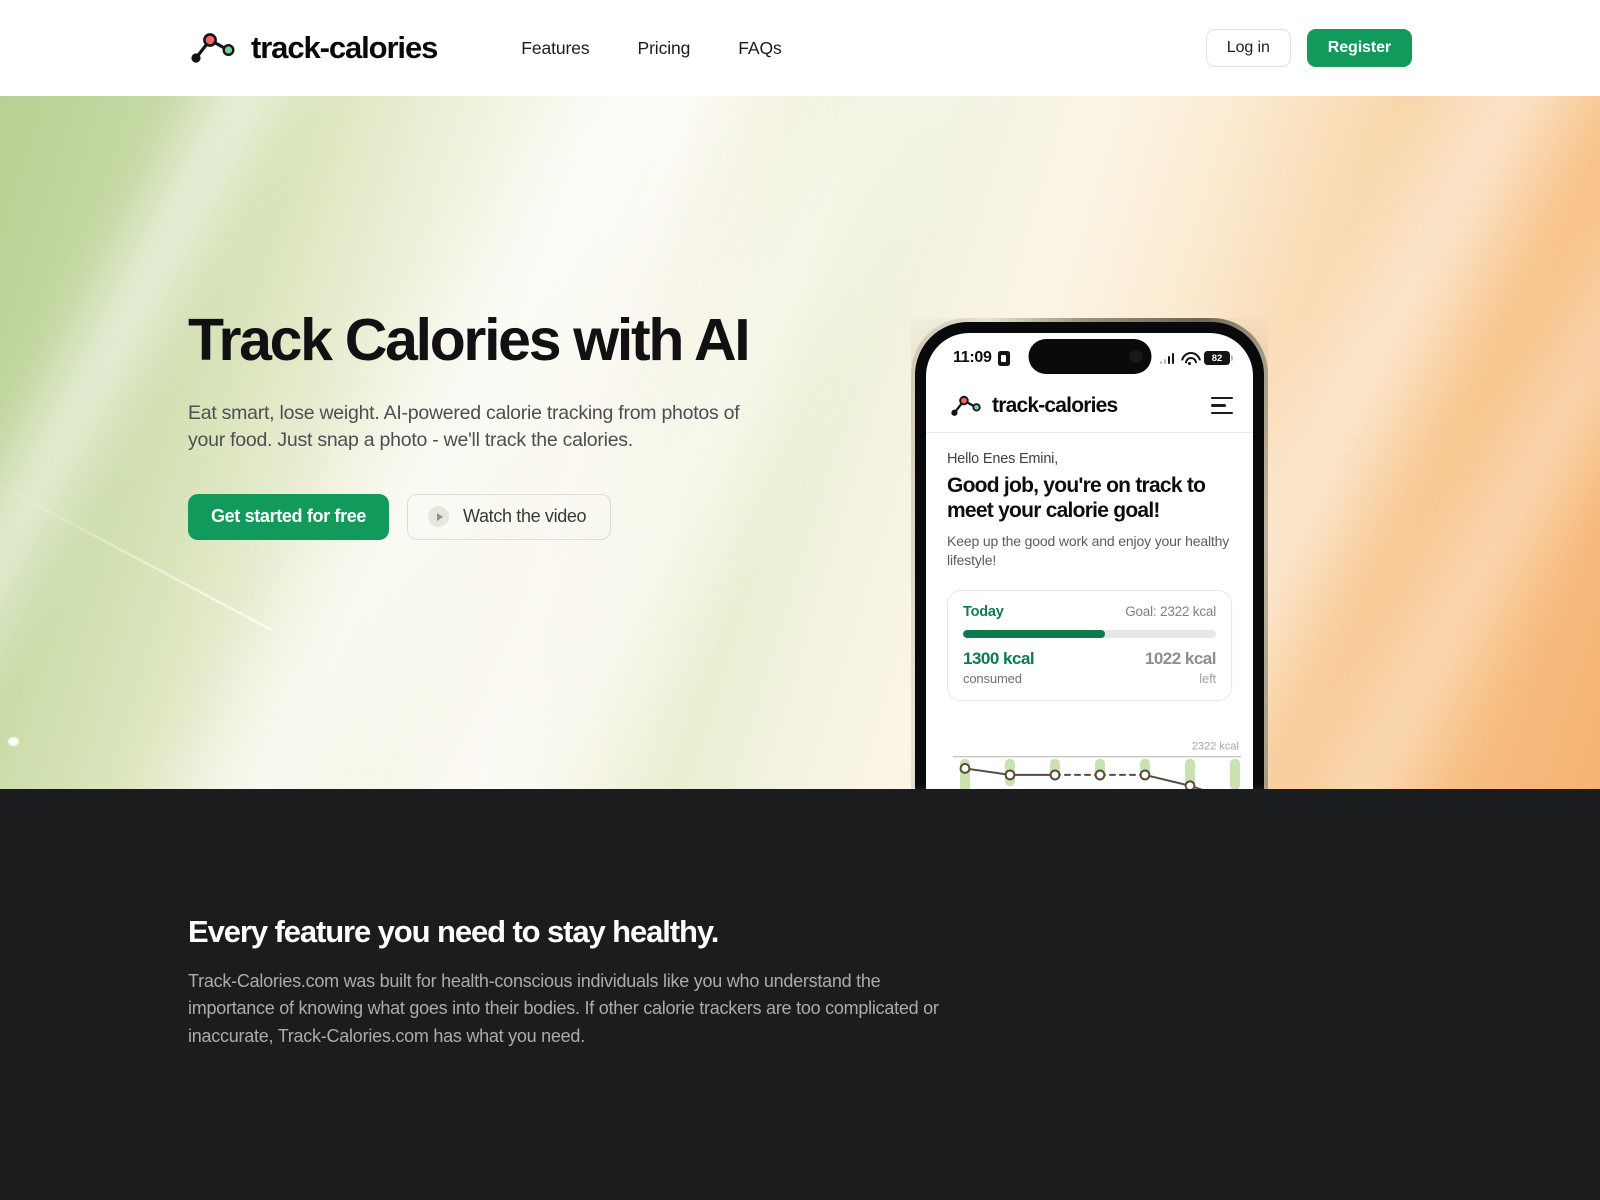  What do you see at coordinates (439, 517) in the screenshot?
I see `play-triangle-icon` at bounding box center [439, 517].